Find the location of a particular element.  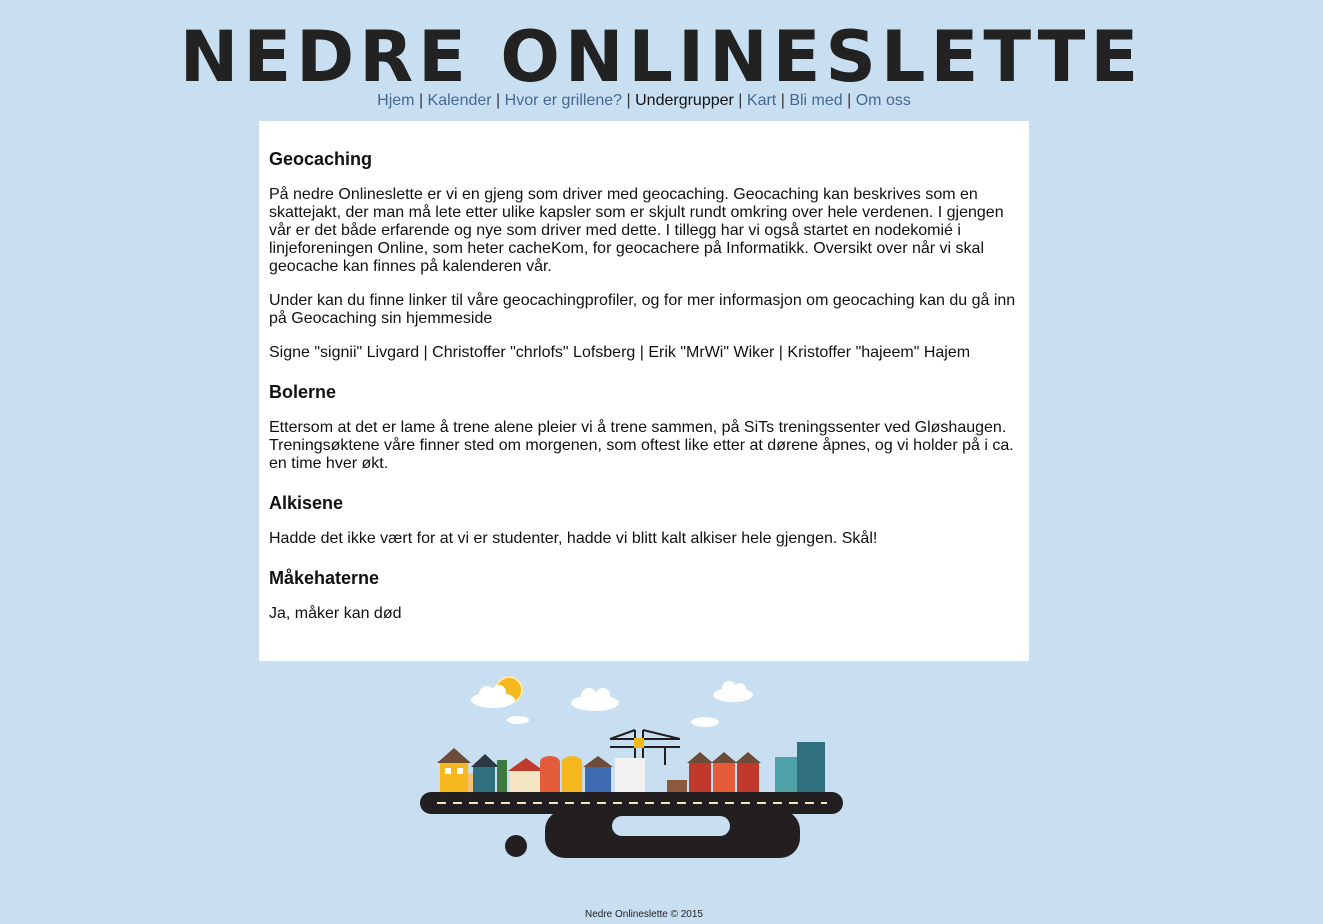

section-heading-geocaching: Geocaching is located at coordinates (321, 159).